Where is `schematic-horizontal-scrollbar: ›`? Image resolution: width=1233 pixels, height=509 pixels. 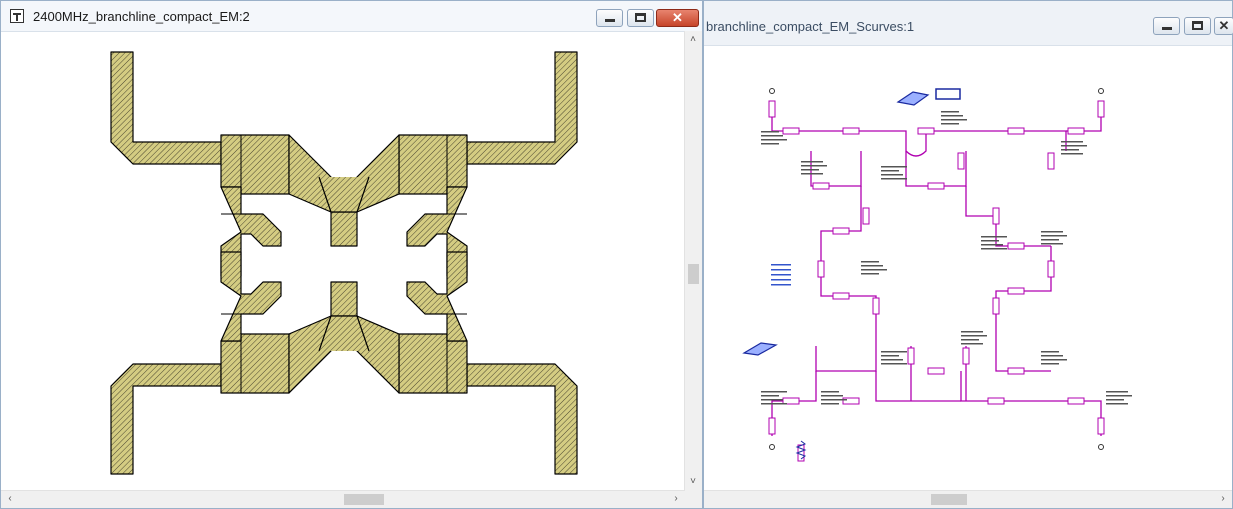
schematic-horizontal-scrollbar: › is located at coordinates (968, 499).